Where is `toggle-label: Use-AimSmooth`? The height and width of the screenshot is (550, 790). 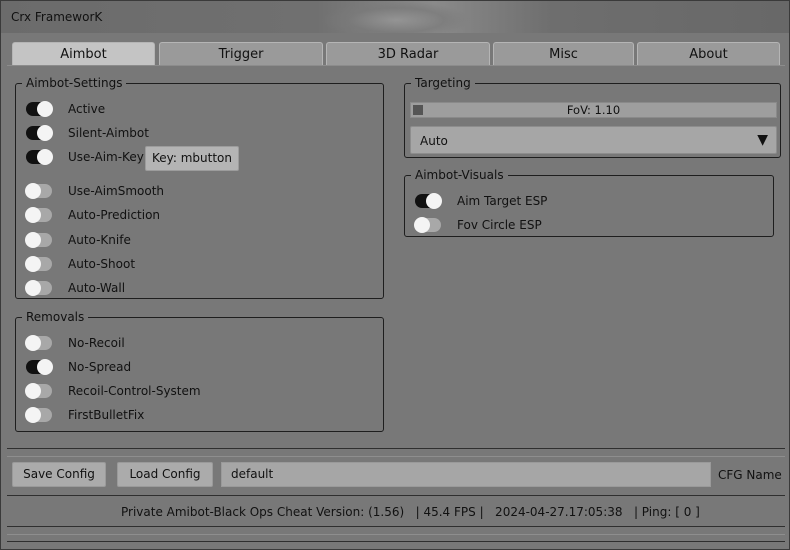
toggle-label: Use-AimSmooth is located at coordinates (116, 191).